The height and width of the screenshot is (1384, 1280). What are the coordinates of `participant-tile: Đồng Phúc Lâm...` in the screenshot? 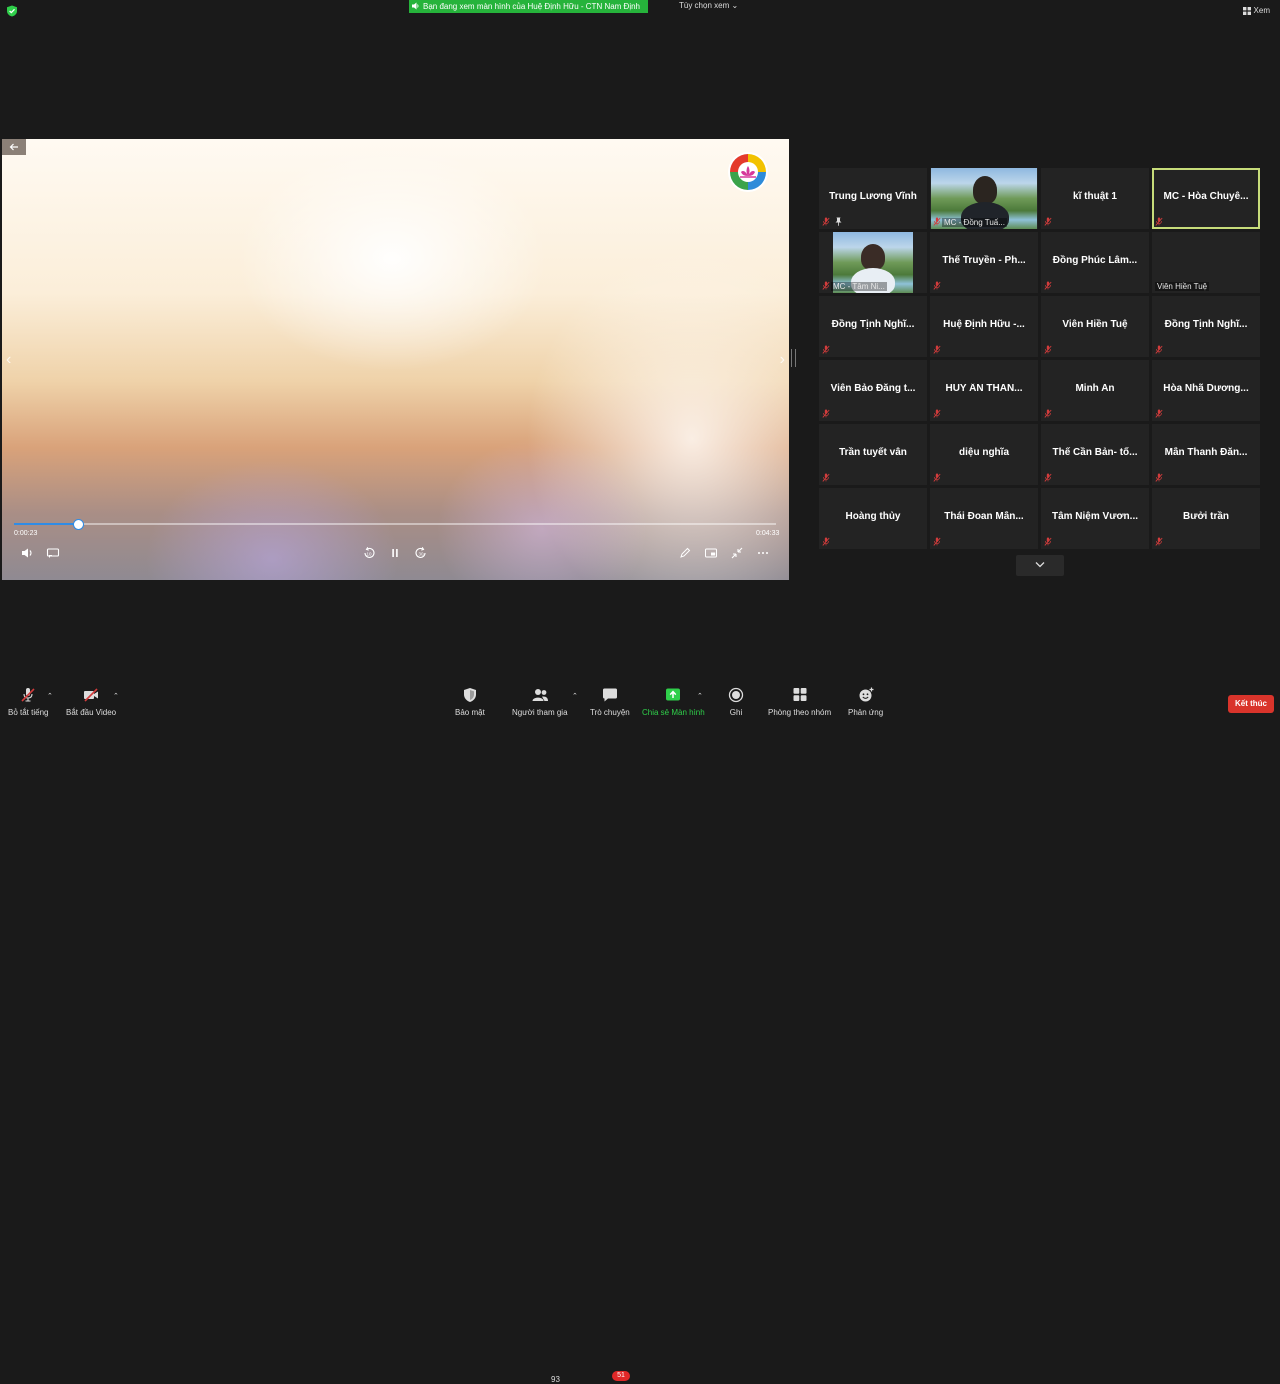 It's located at (1095, 262).